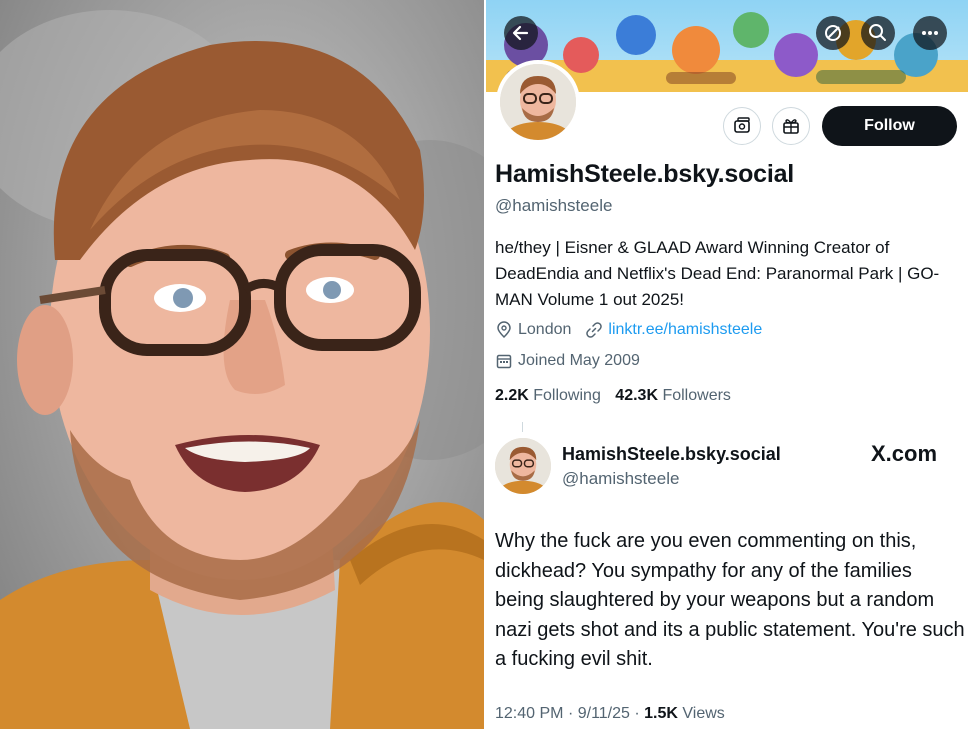 Image resolution: width=968 pixels, height=729 pixels. I want to click on profile-joined-date: Joined May 2009, so click(579, 360).